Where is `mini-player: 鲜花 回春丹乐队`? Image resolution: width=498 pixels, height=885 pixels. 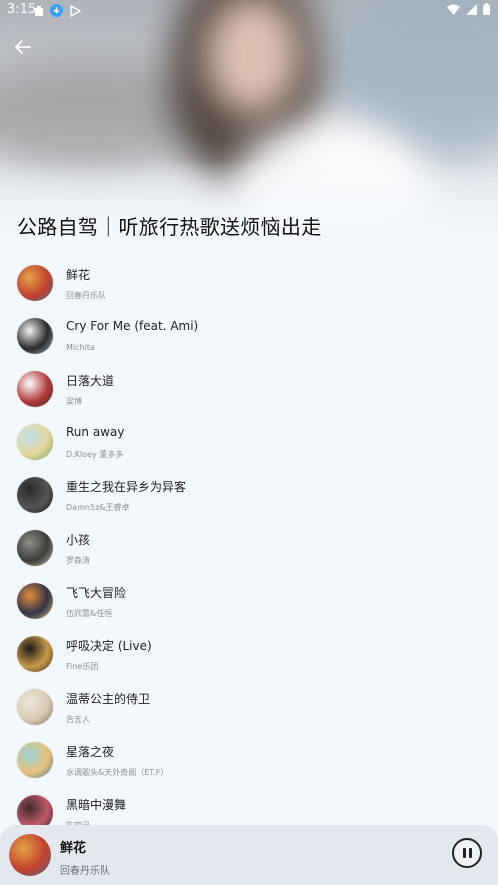
mini-player: 鲜花 回春丹乐队 is located at coordinates (249, 855).